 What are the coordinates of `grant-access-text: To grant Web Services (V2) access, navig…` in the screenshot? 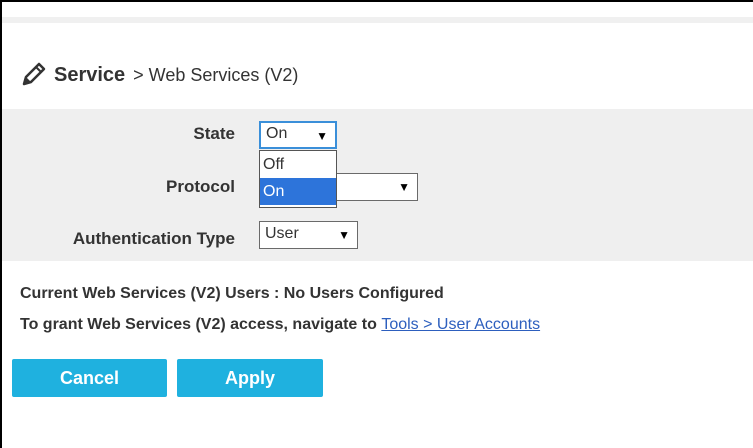 It's located at (280, 325).